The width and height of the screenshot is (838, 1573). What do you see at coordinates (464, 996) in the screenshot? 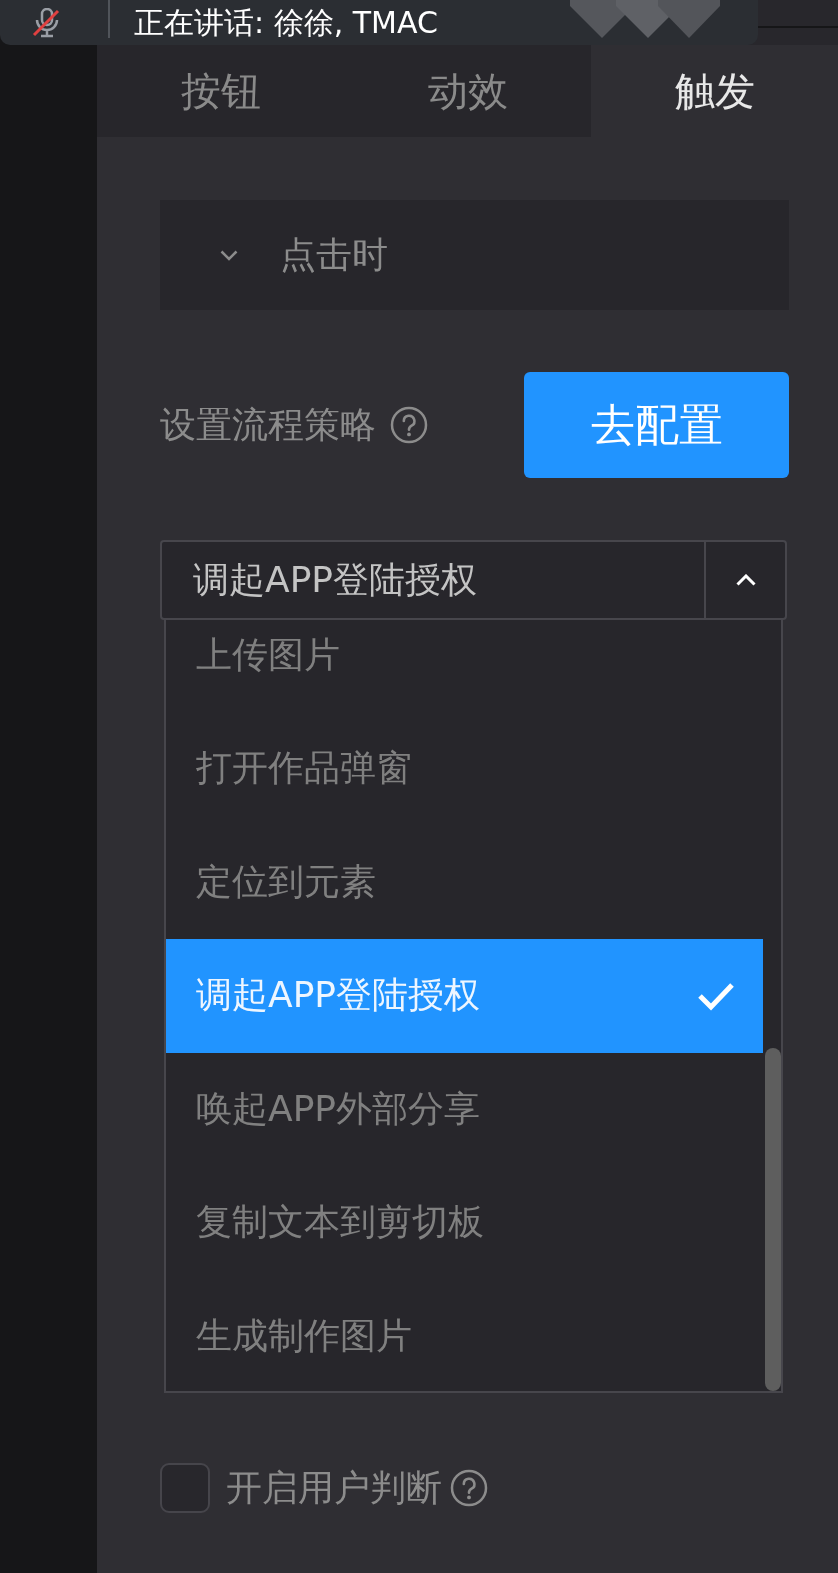
I see `dropdown-option: 调起APP登陆授权` at bounding box center [464, 996].